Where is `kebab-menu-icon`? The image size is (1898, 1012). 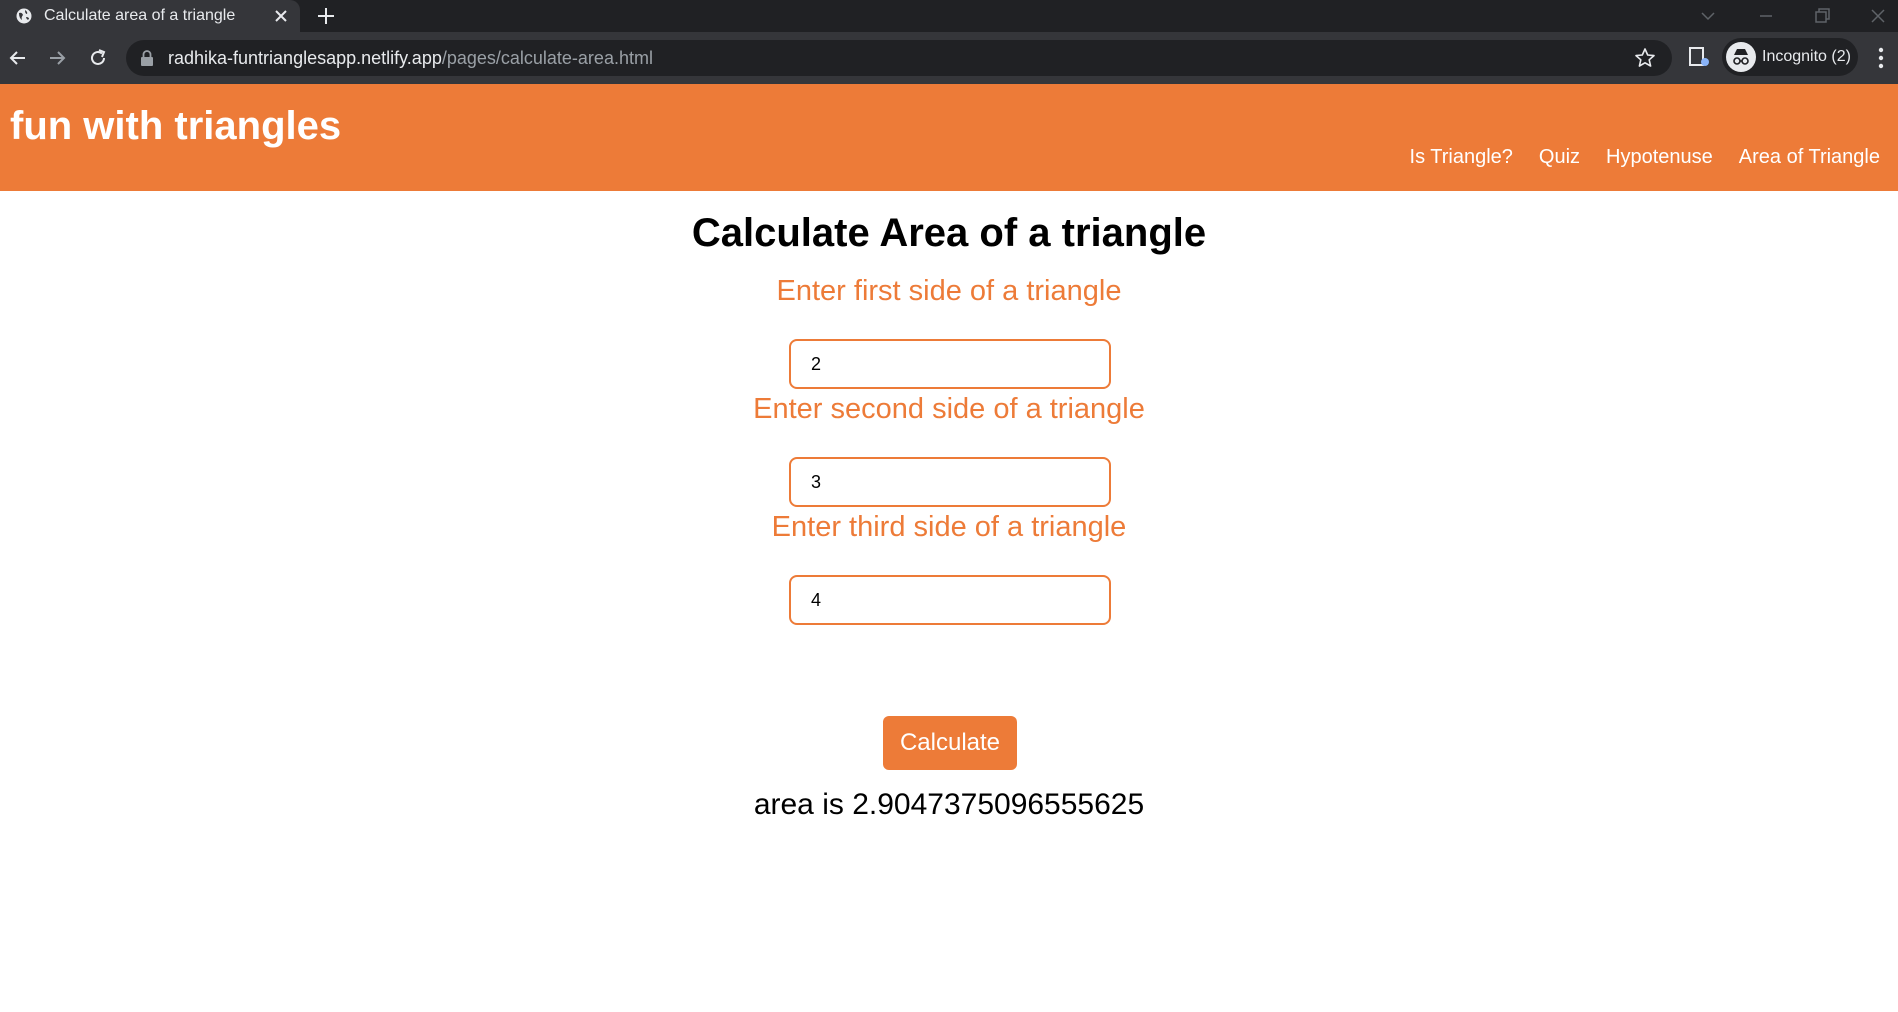
kebab-menu-icon is located at coordinates (1881, 58).